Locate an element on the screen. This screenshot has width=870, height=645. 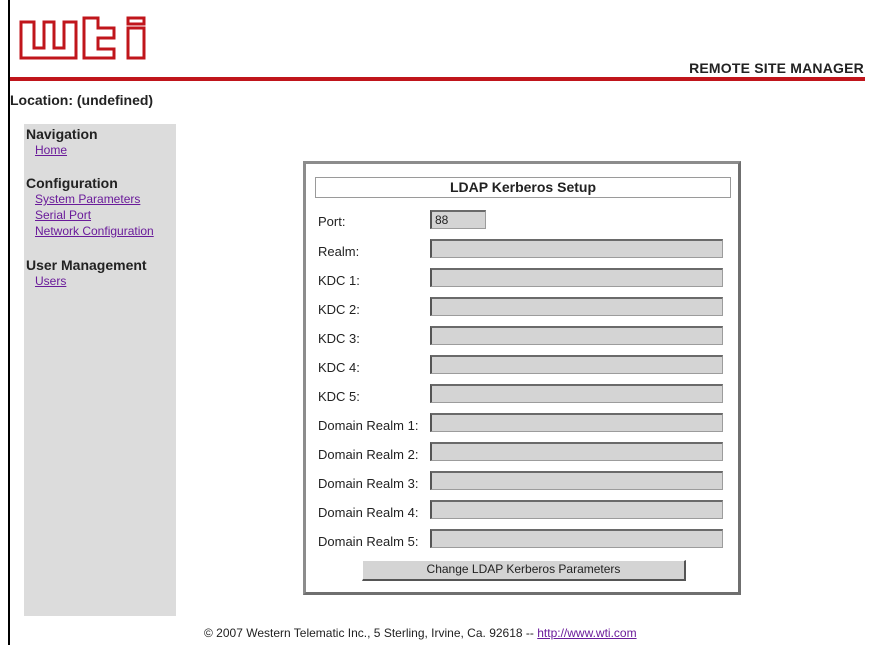
kdc-5-label: KDC 5: is located at coordinates (339, 396).